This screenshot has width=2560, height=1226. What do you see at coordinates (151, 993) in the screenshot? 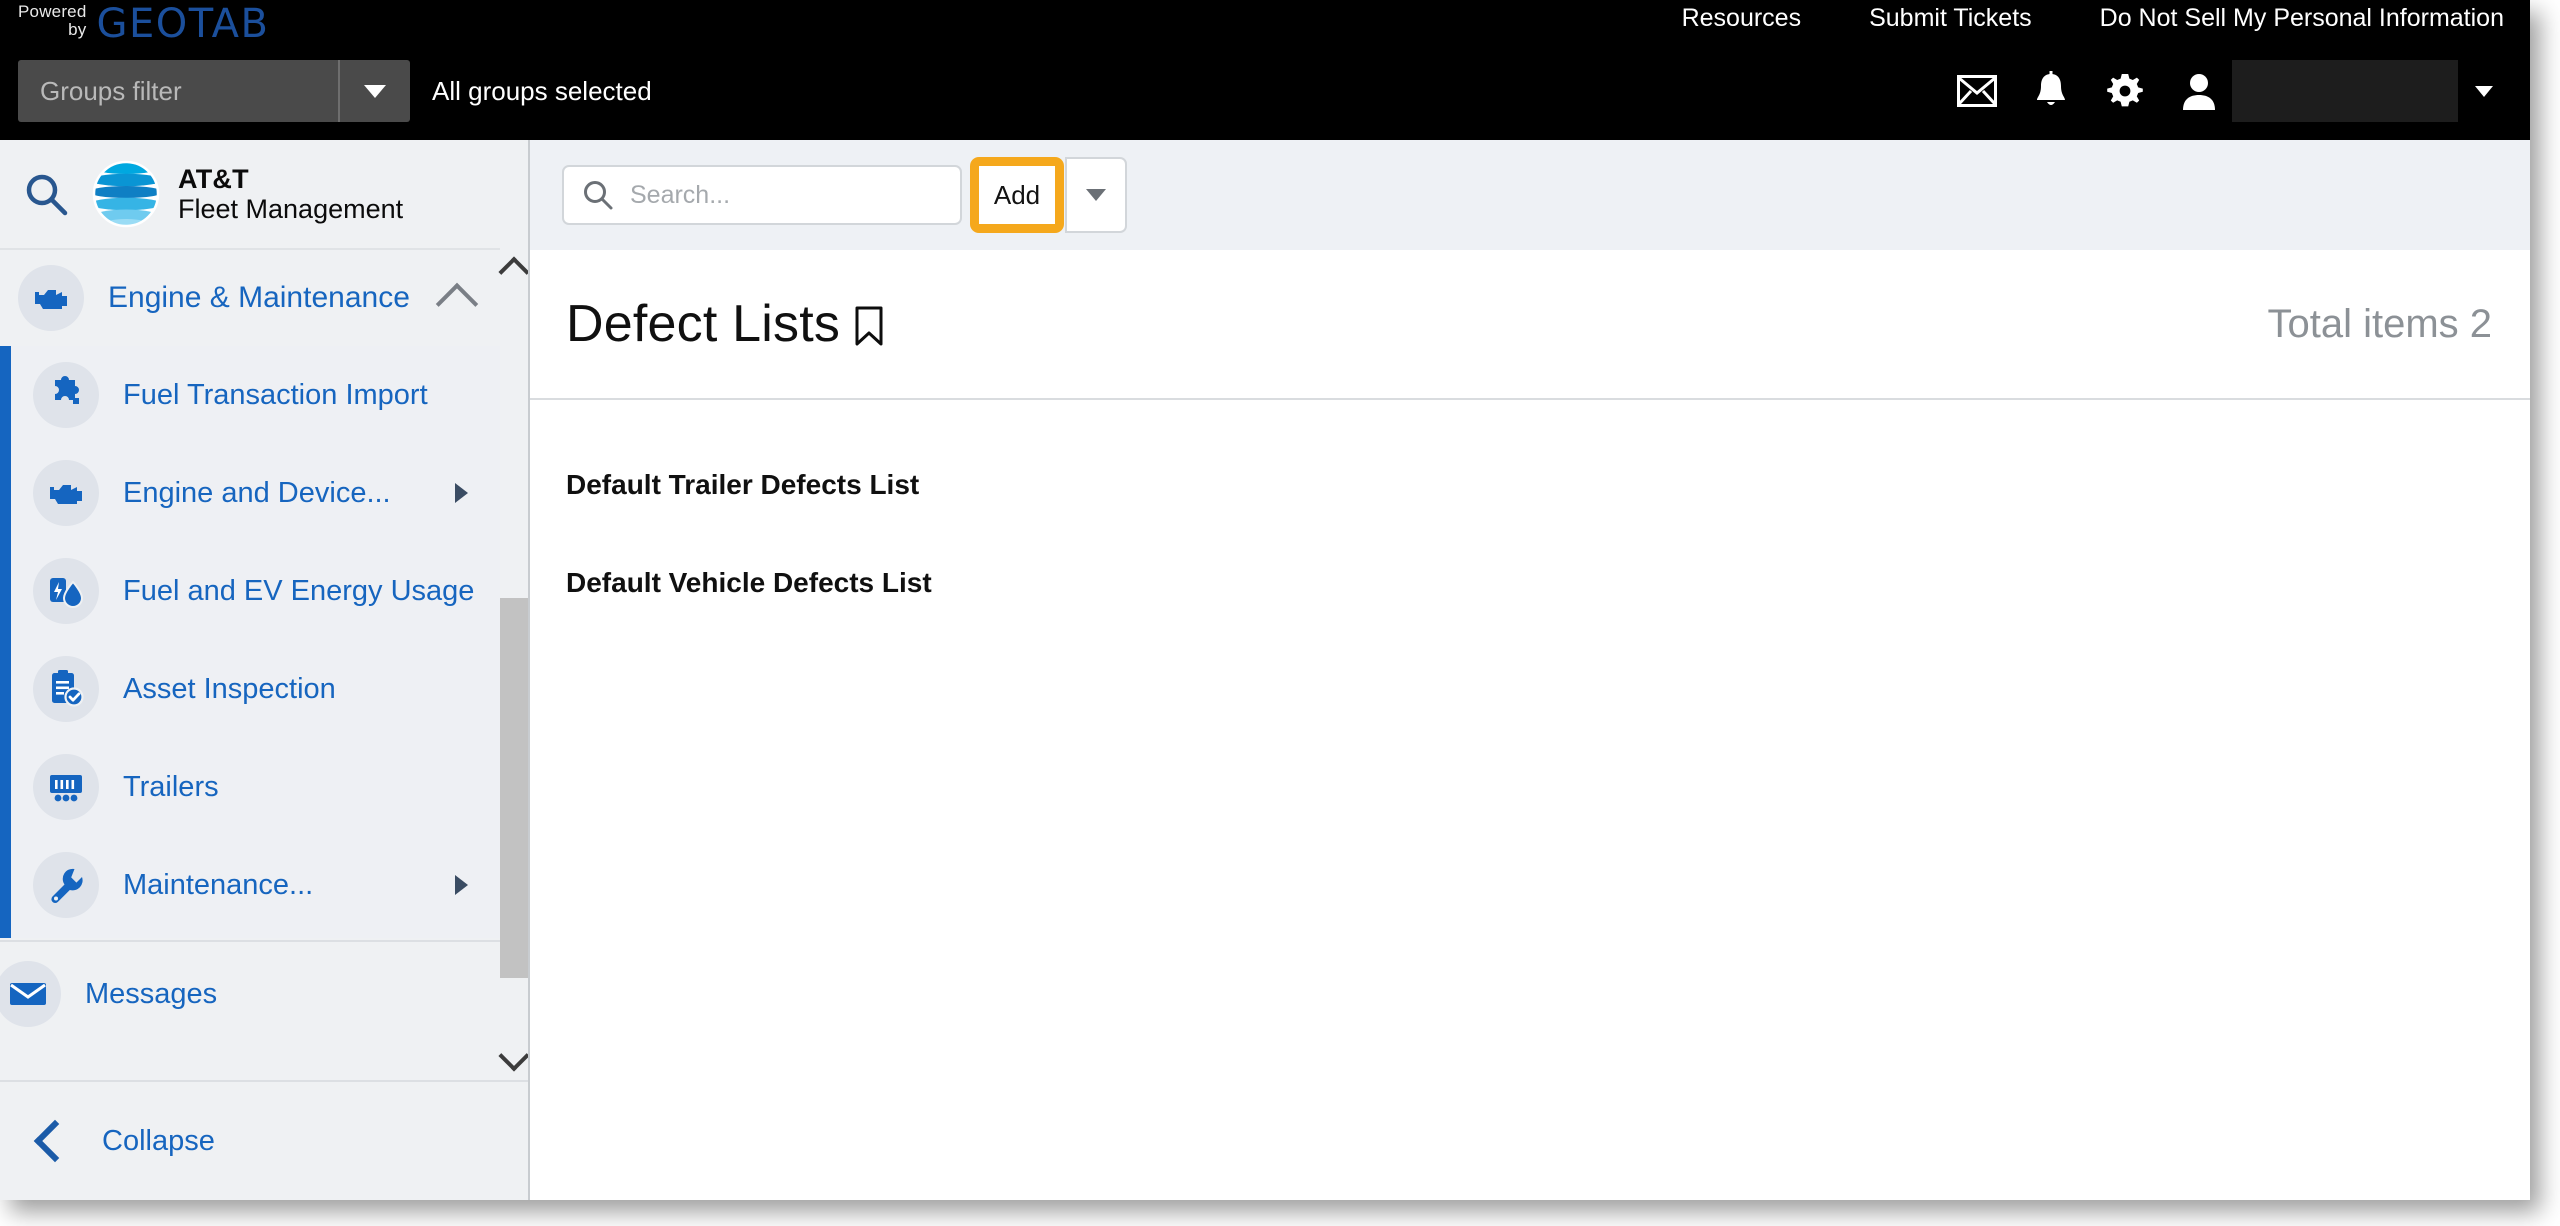
I see `sidebar-item-label: Messages` at bounding box center [151, 993].